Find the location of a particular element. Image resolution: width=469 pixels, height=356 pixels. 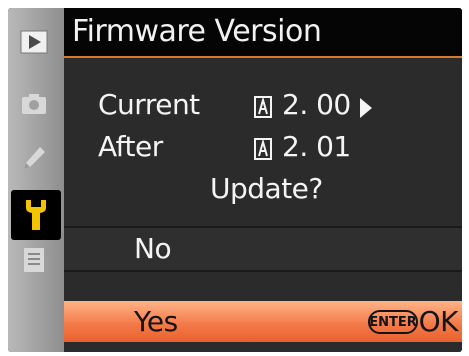

playback-icon is located at coordinates (34, 42).